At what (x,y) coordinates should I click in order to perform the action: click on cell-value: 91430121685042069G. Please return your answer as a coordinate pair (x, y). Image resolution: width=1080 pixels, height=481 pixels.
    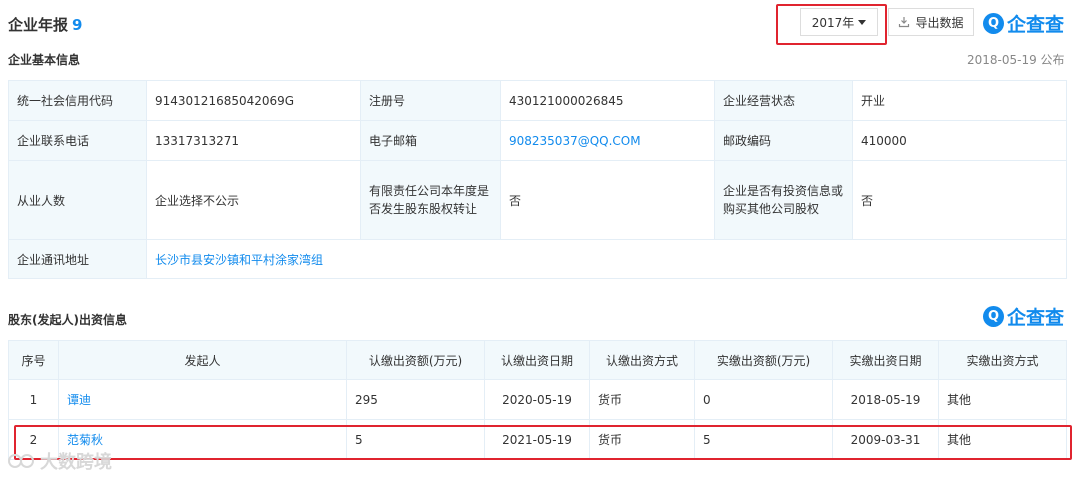
    Looking at the image, I should click on (253, 100).